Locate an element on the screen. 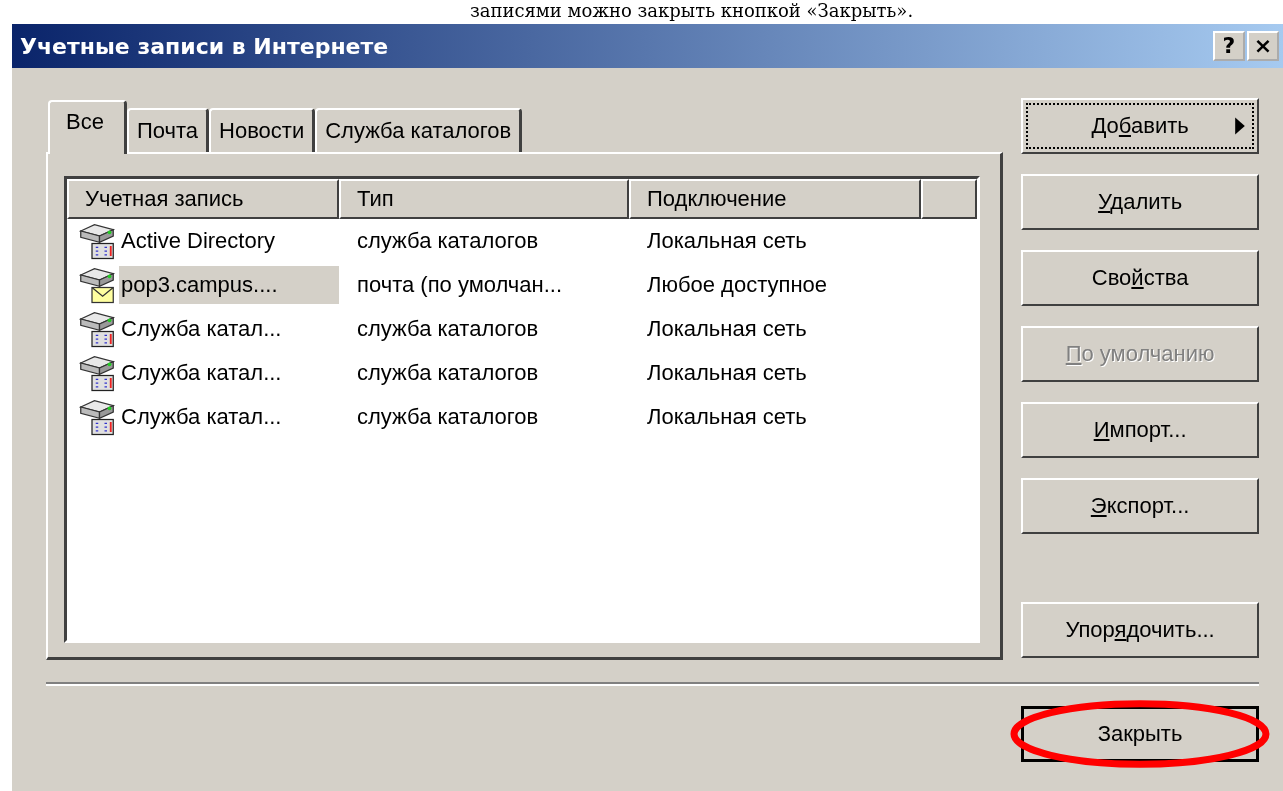 The width and height of the screenshot is (1283, 791). column-header is located at coordinates (949, 199).